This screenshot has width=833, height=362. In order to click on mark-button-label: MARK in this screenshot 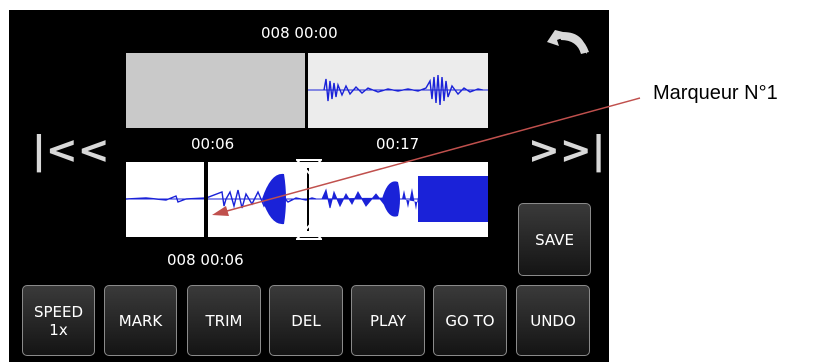, I will do `click(140, 320)`.